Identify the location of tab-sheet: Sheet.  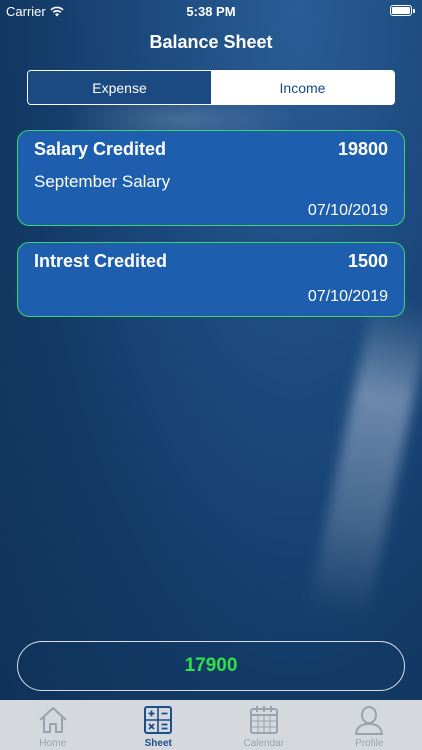
(159, 725).